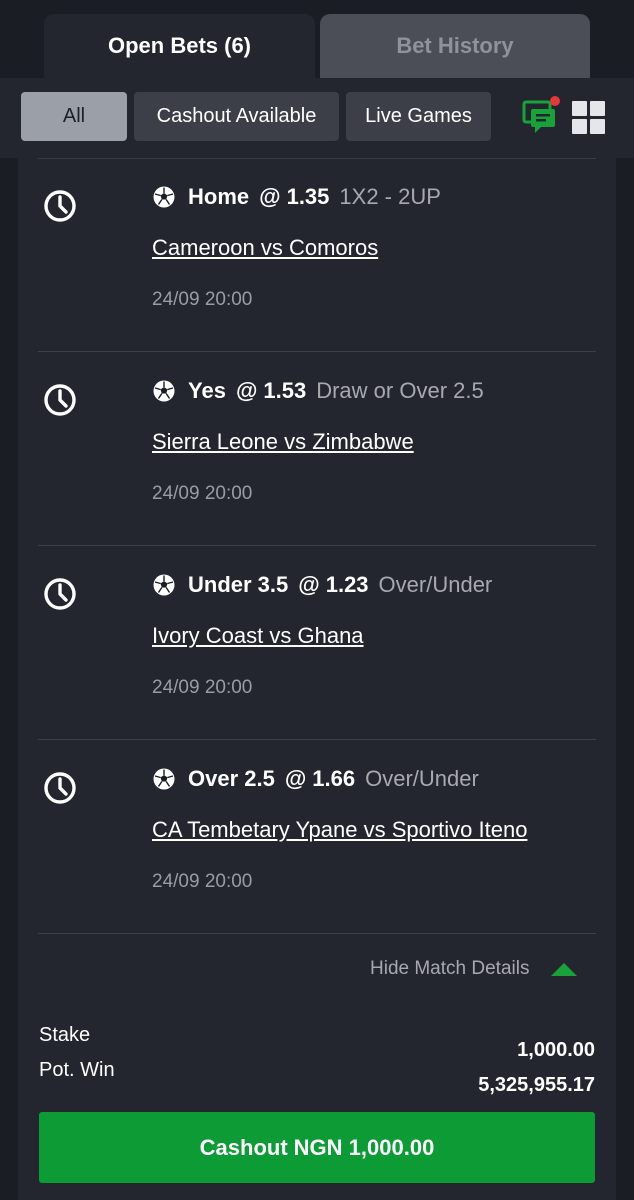  I want to click on selection-pick: Under 3.5, so click(238, 584).